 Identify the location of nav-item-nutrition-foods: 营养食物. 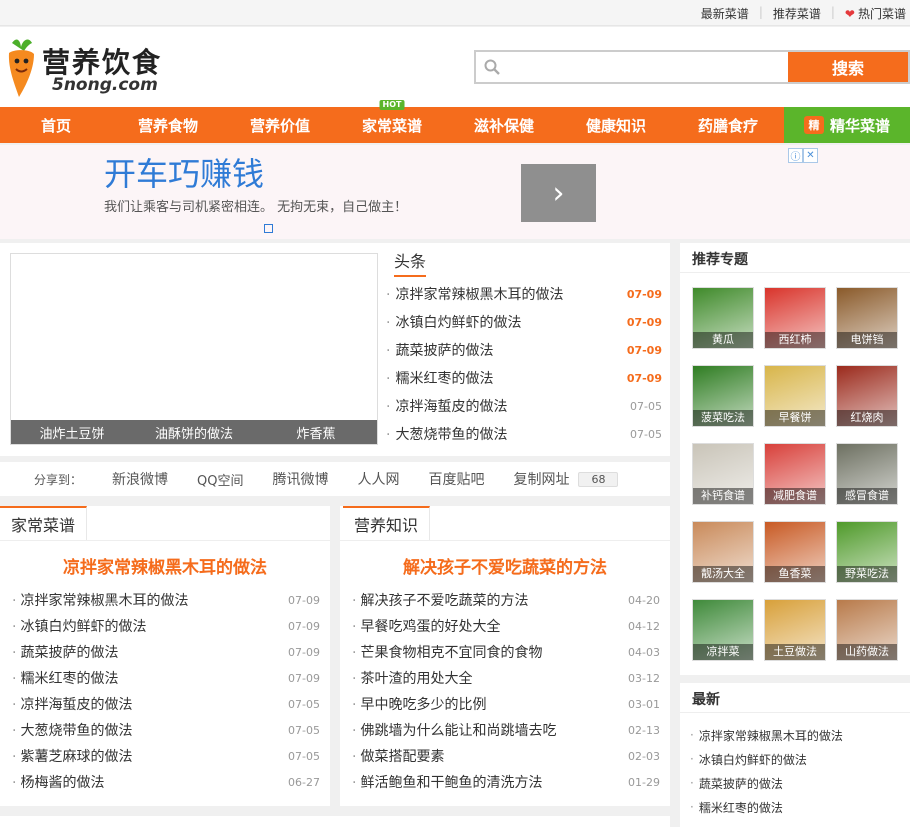
(168, 125).